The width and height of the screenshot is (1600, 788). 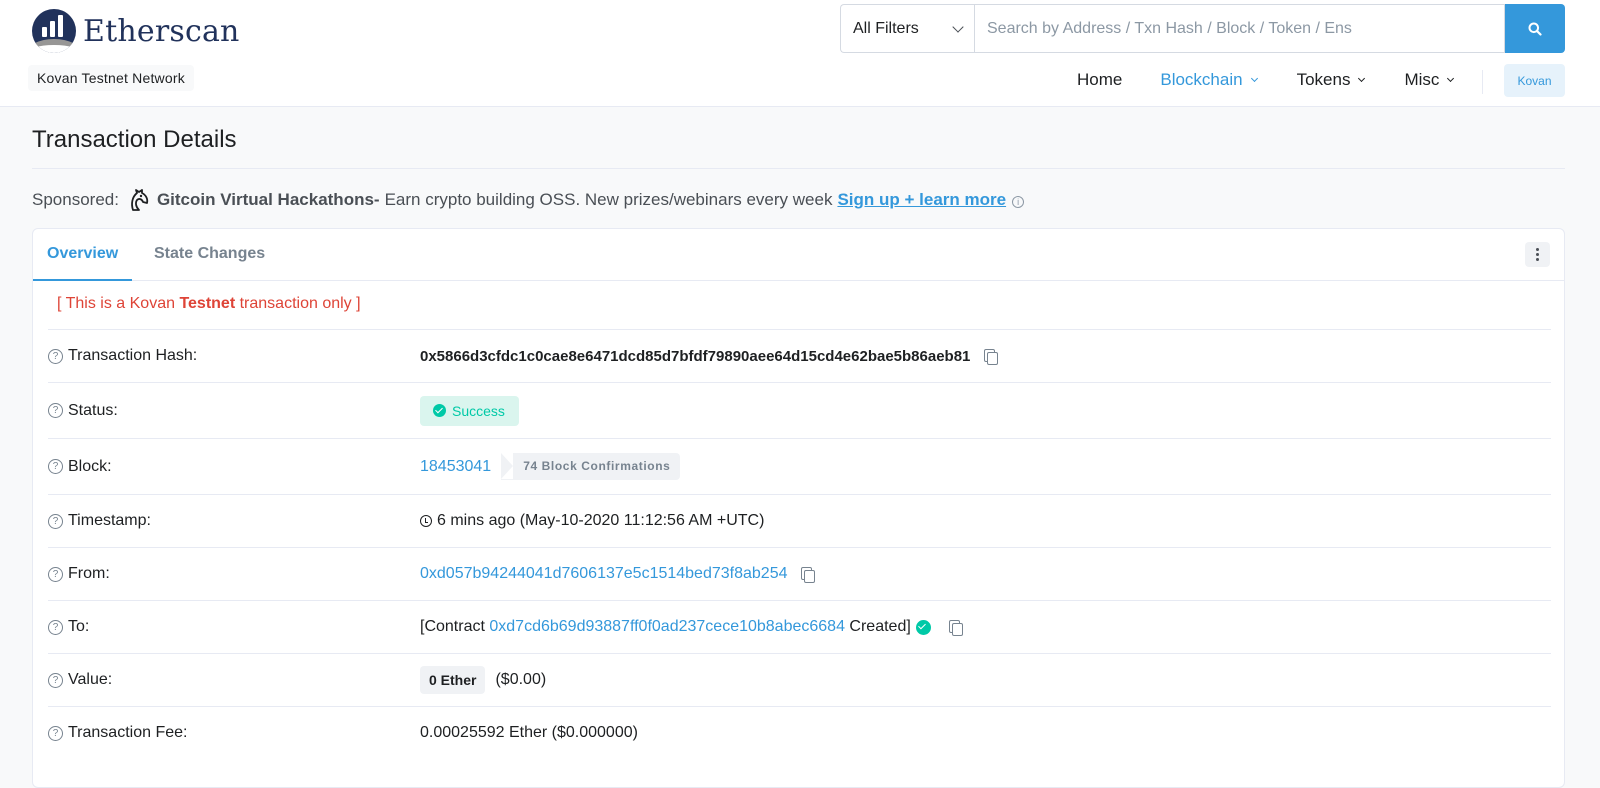 I want to click on row-value: 18453041 74 Block Confirmations, so click(x=550, y=466).